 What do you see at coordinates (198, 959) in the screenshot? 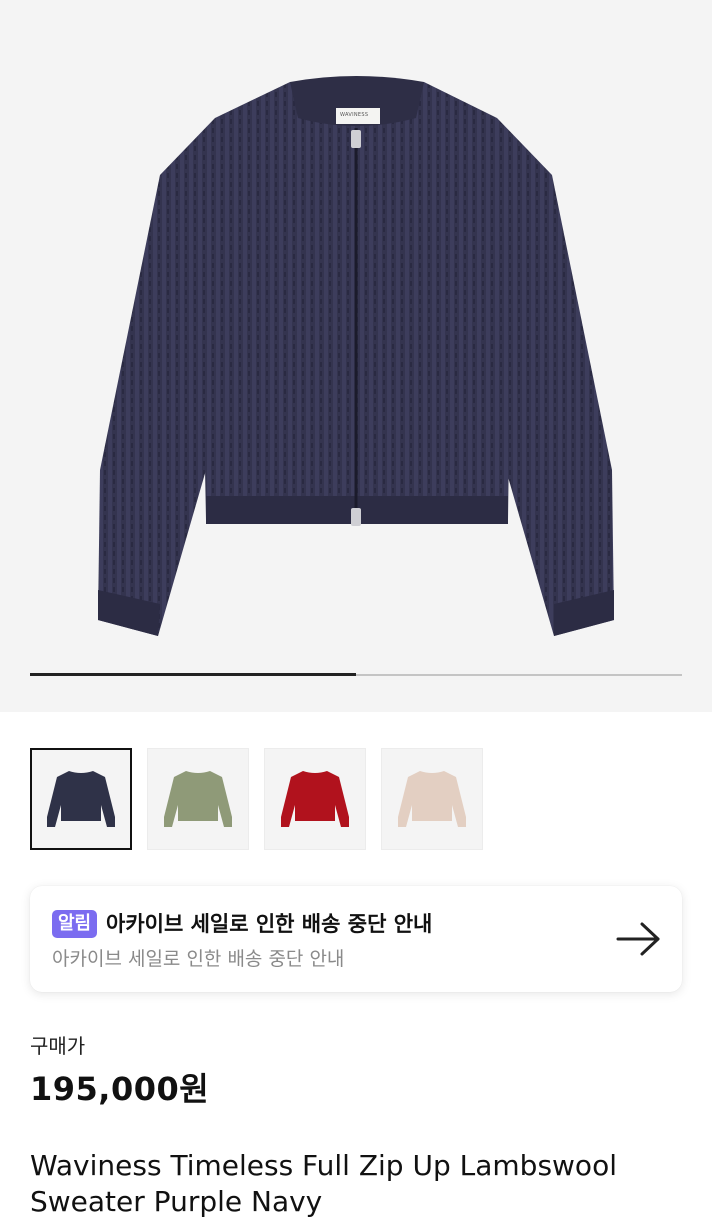
I see `notice-subtitle: 아카이브 세일로 인한 배송 중단 안내` at bounding box center [198, 959].